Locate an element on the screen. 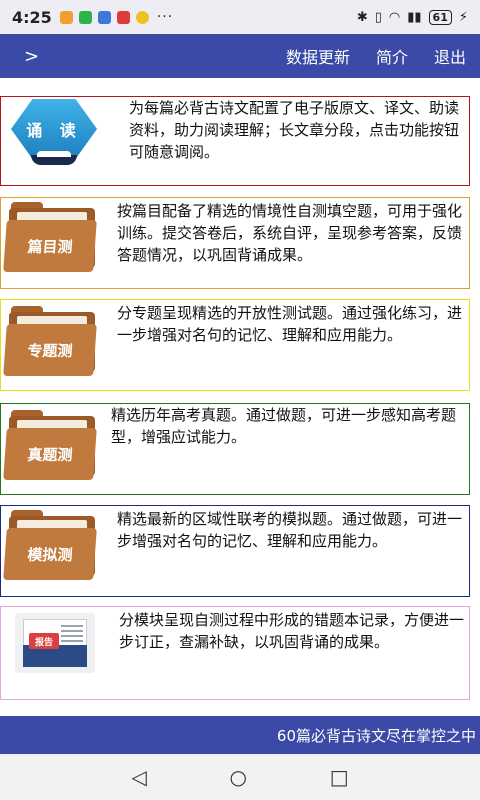 The image size is (480, 800). book-icon is located at coordinates (54, 158).